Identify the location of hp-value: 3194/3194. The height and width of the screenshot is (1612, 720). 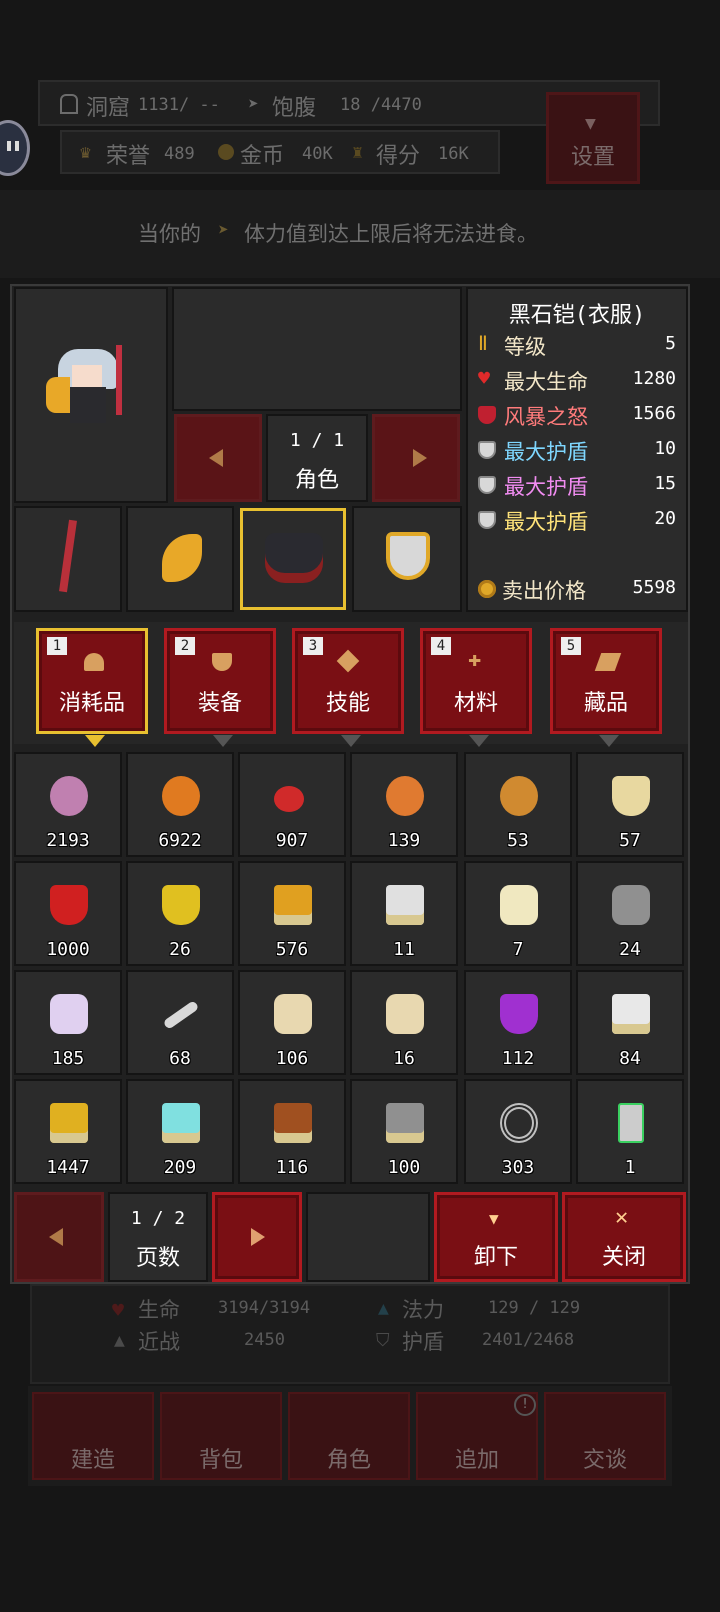
(264, 1308).